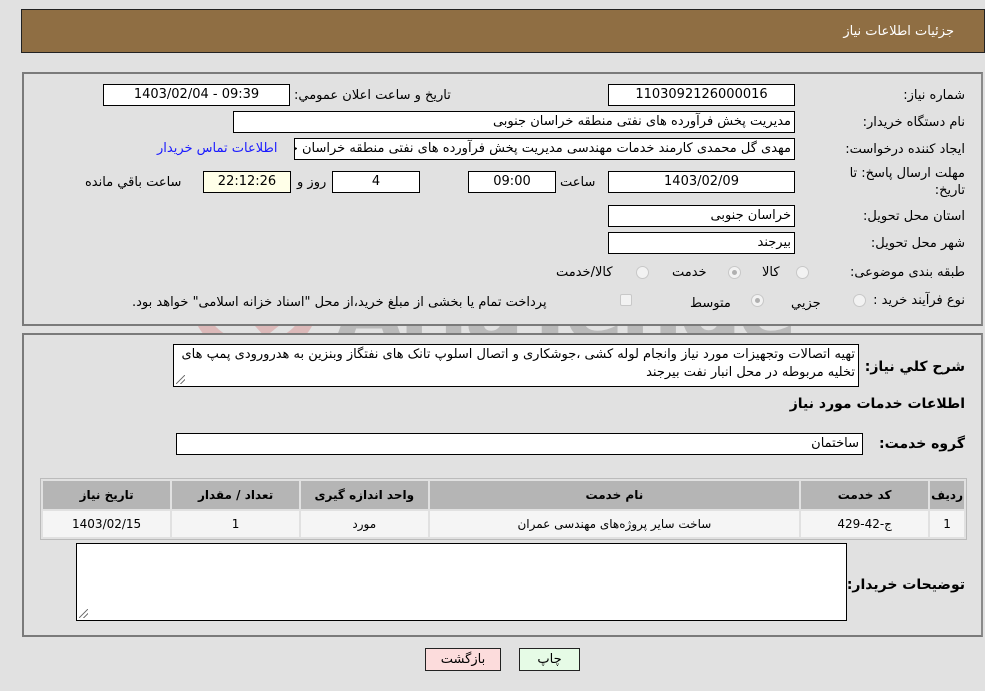 This screenshot has width=985, height=691. I want to click on category-option-goods: کالا, so click(771, 272).